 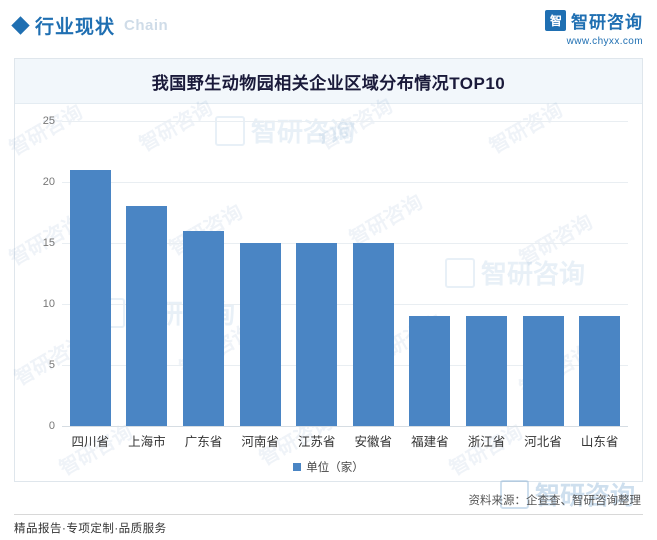 What do you see at coordinates (604, 41) in the screenshot?
I see `brand-url: www.chyxx.com` at bounding box center [604, 41].